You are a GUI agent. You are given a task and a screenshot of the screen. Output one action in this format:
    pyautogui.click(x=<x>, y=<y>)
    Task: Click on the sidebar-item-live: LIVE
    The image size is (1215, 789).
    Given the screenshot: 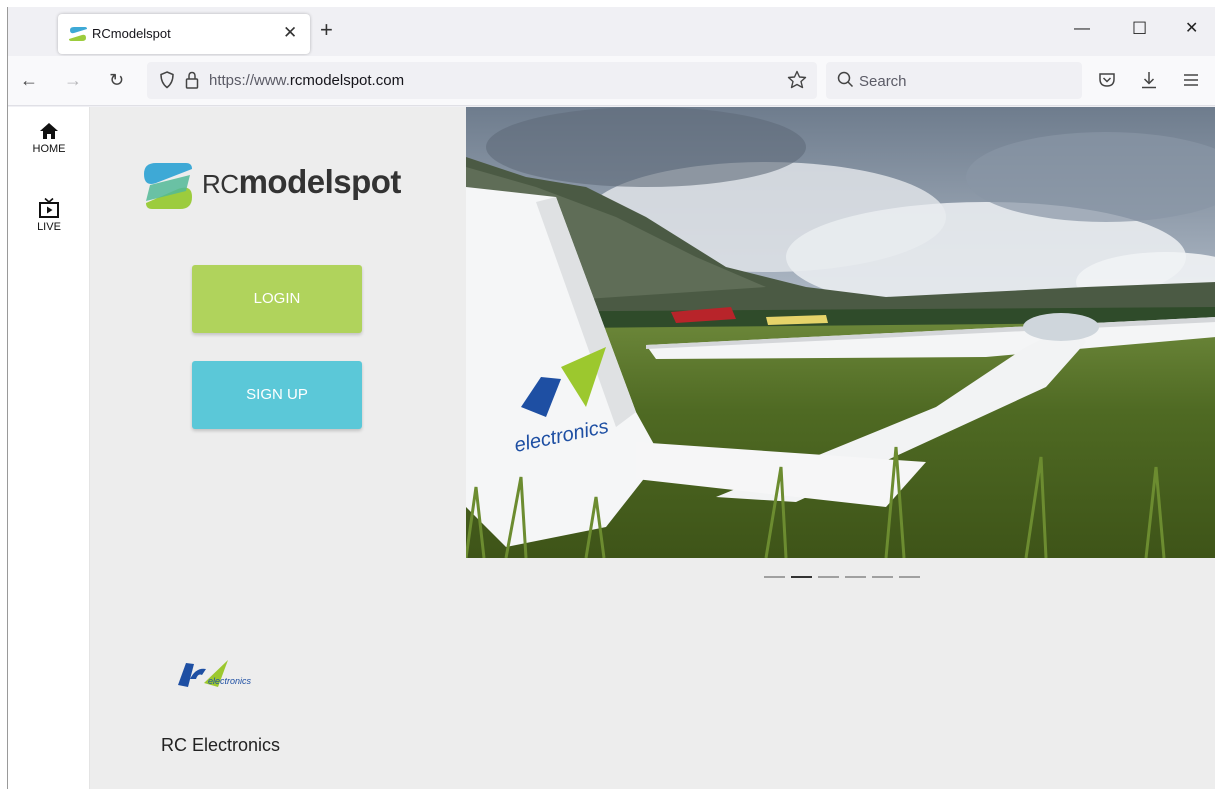 What is the action you would take?
    pyautogui.click(x=49, y=215)
    